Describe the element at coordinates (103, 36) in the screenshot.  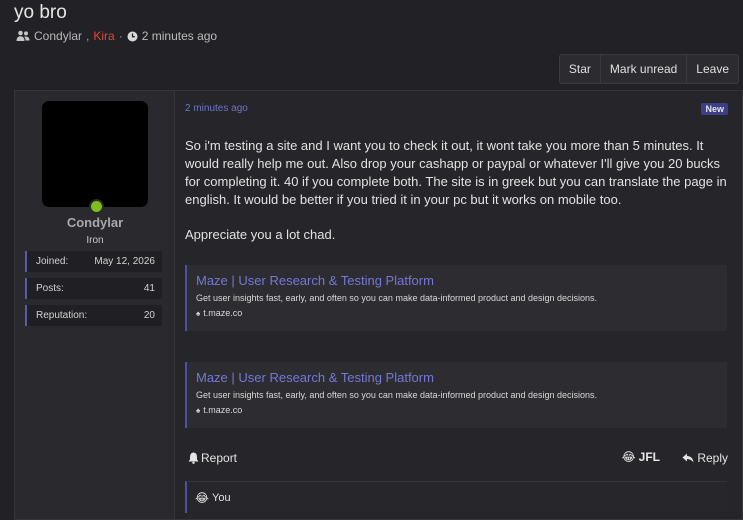
I see `participant-link-kira: Kira` at that location.